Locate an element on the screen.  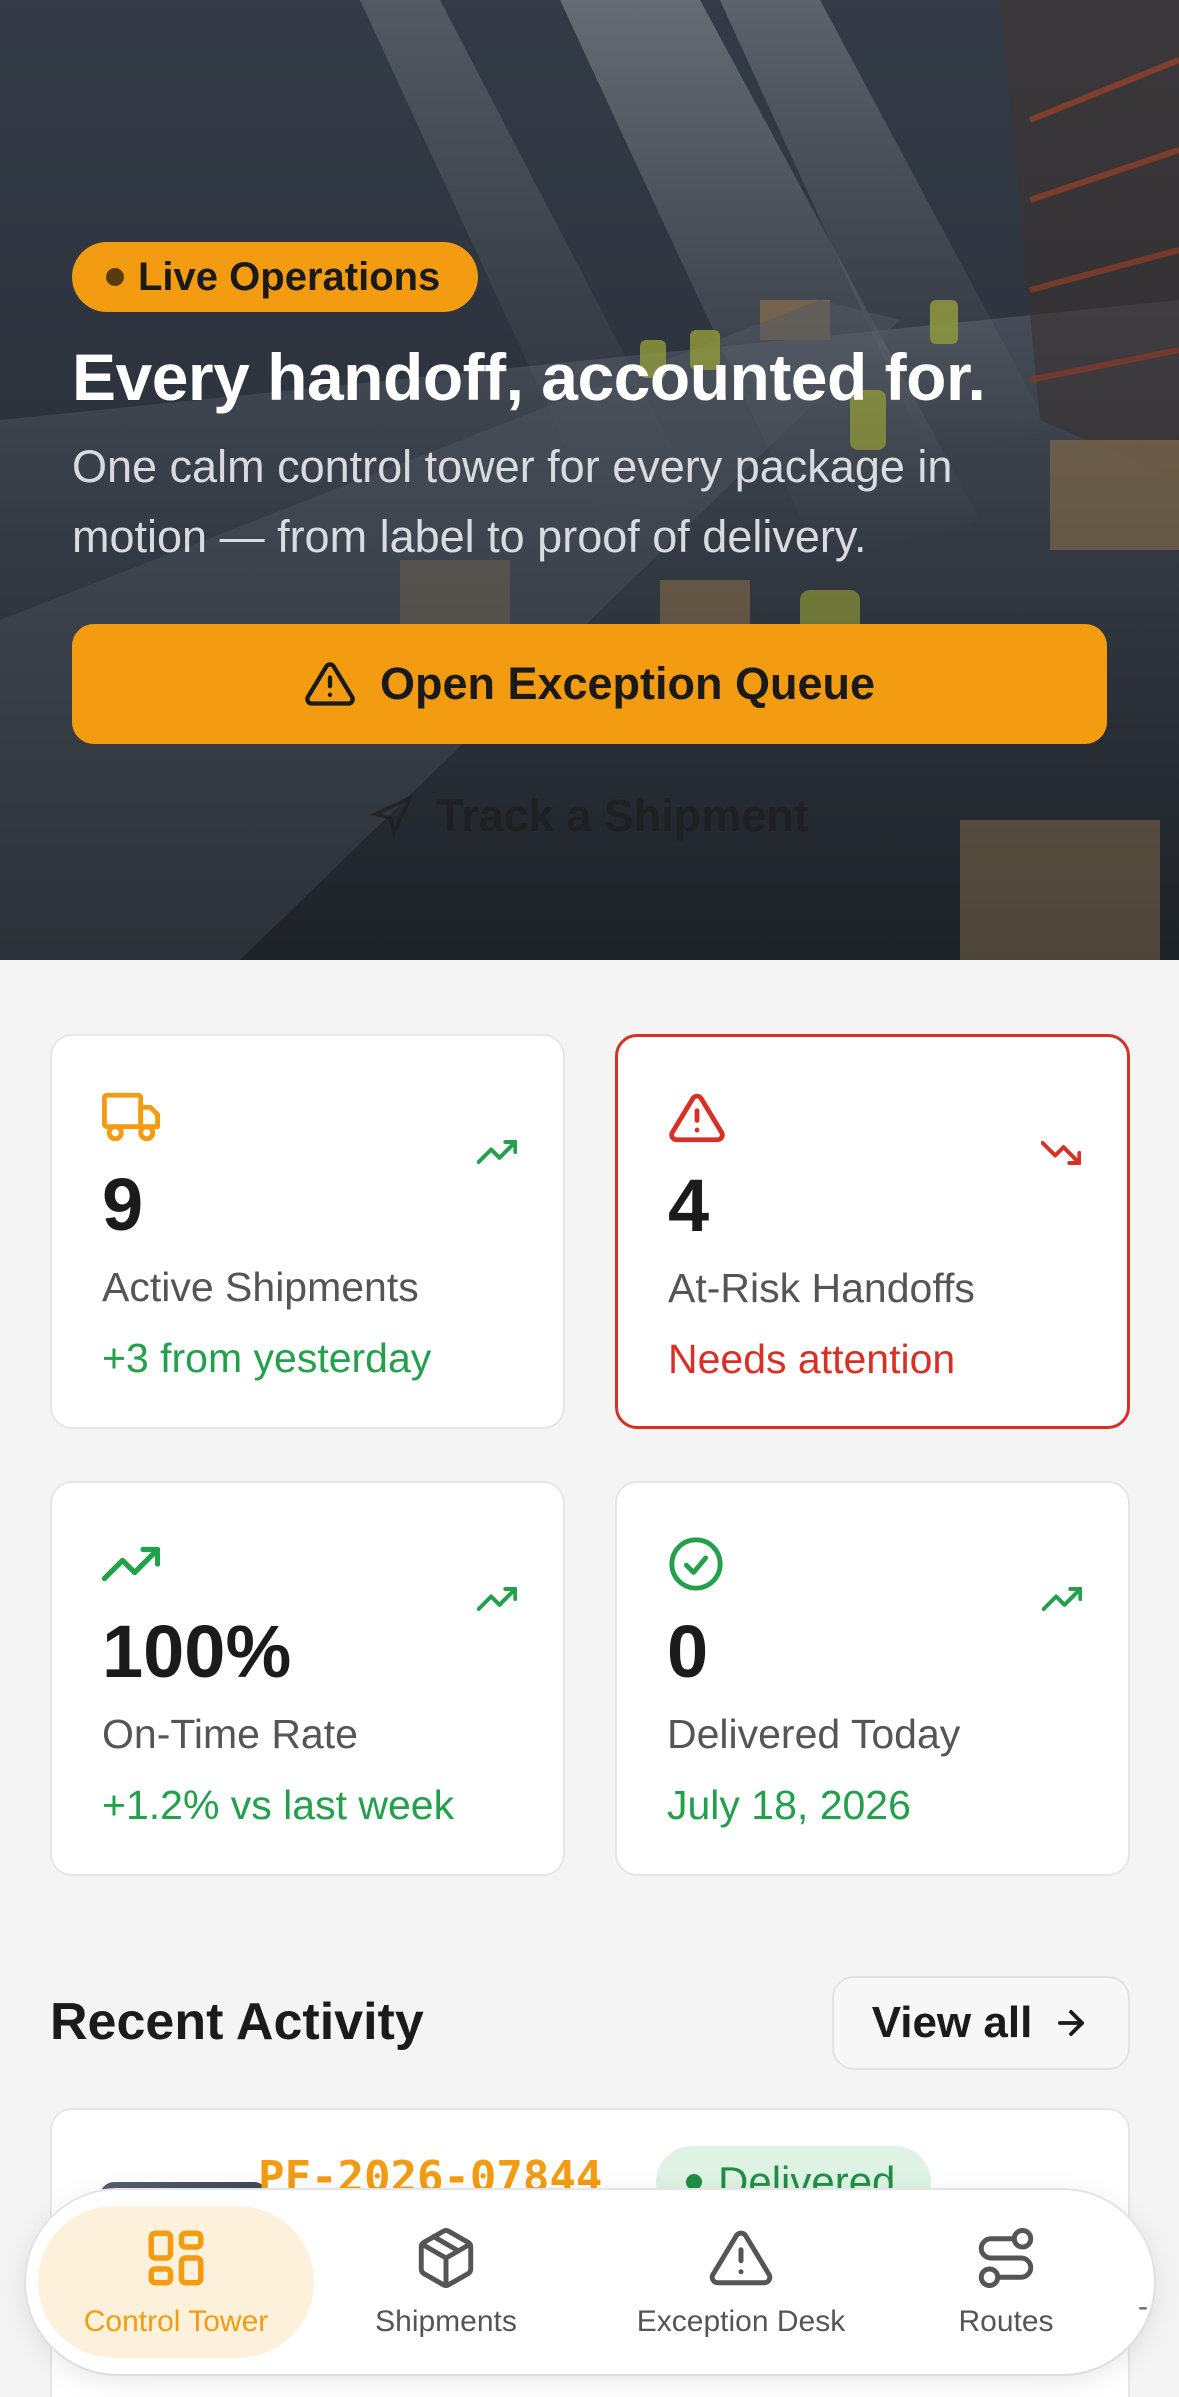
nav-item-control-tower: Control Tower is located at coordinates (176, 2282).